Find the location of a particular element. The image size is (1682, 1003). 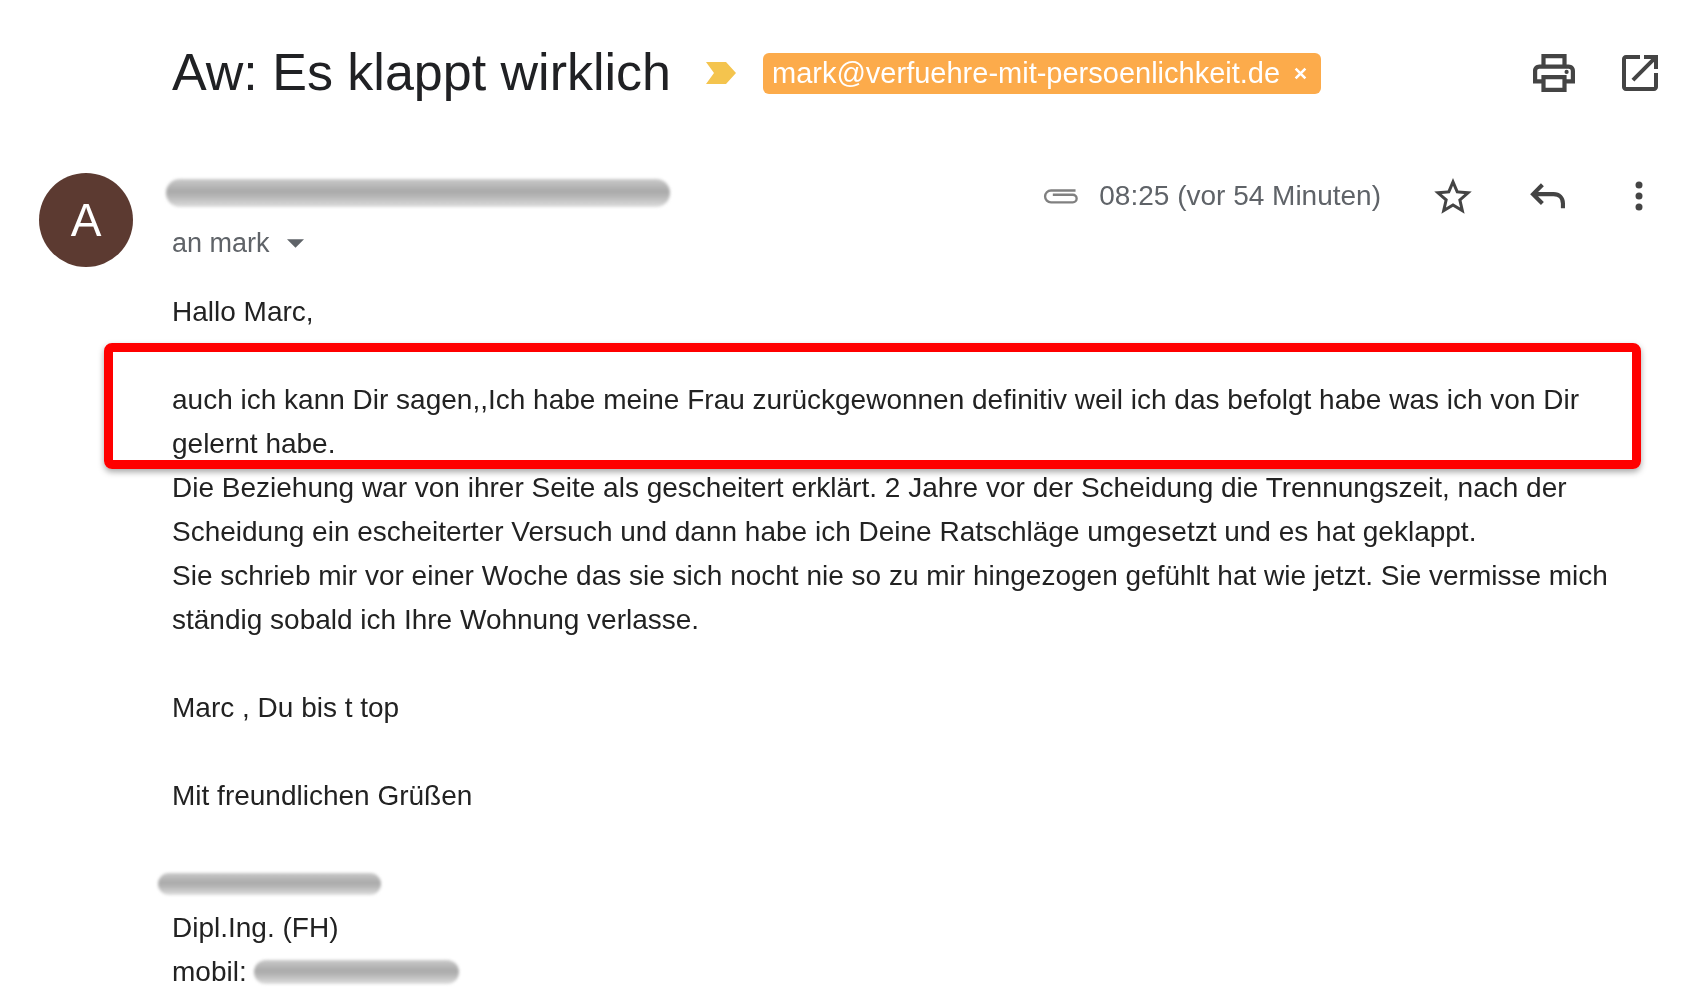

external-link-icon is located at coordinates (1640, 73).